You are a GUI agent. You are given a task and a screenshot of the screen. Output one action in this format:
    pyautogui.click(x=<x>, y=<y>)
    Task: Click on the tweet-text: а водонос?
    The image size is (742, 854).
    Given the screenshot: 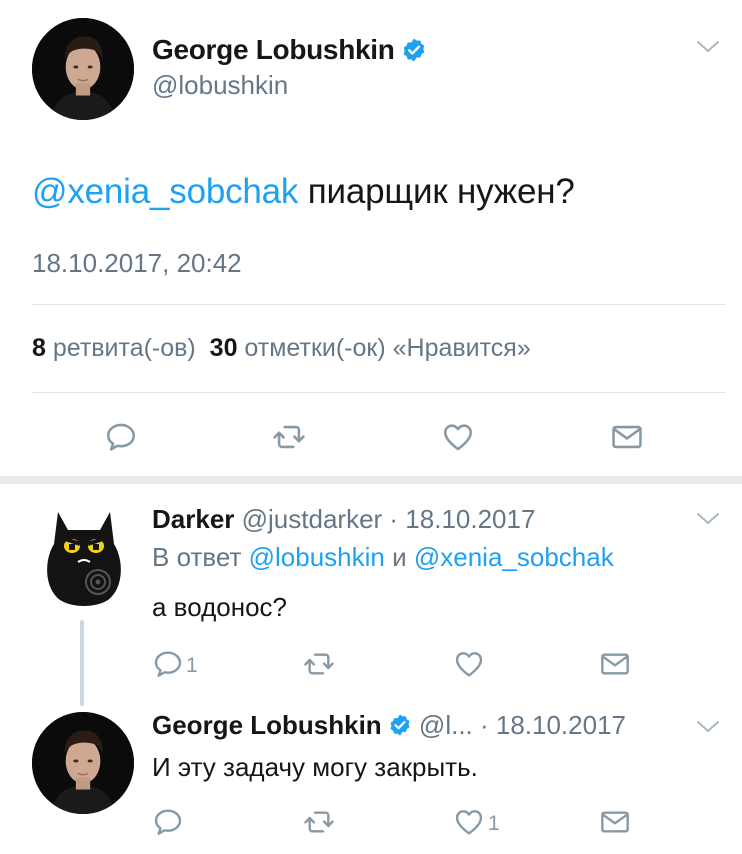 What is the action you would take?
    pyautogui.click(x=220, y=607)
    